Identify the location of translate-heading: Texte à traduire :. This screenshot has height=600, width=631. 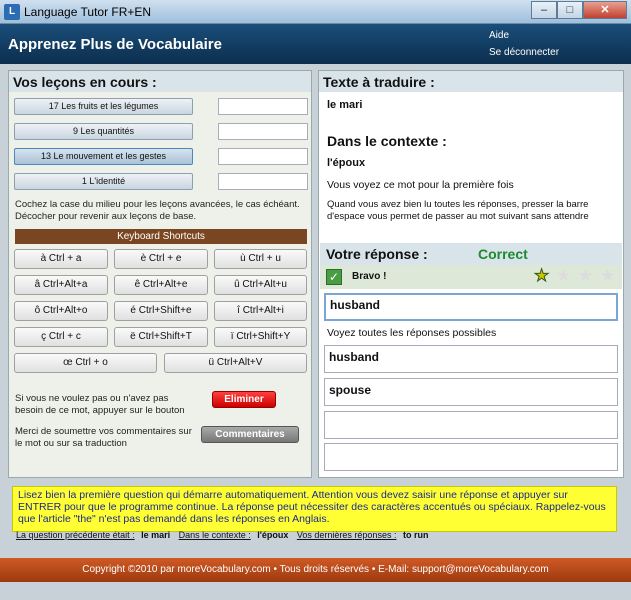
(471, 81).